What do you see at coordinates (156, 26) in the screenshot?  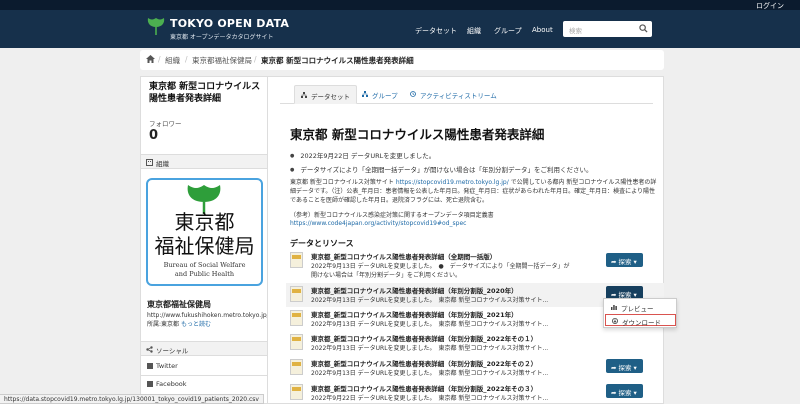 I see `ginkgo-logo-icon` at bounding box center [156, 26].